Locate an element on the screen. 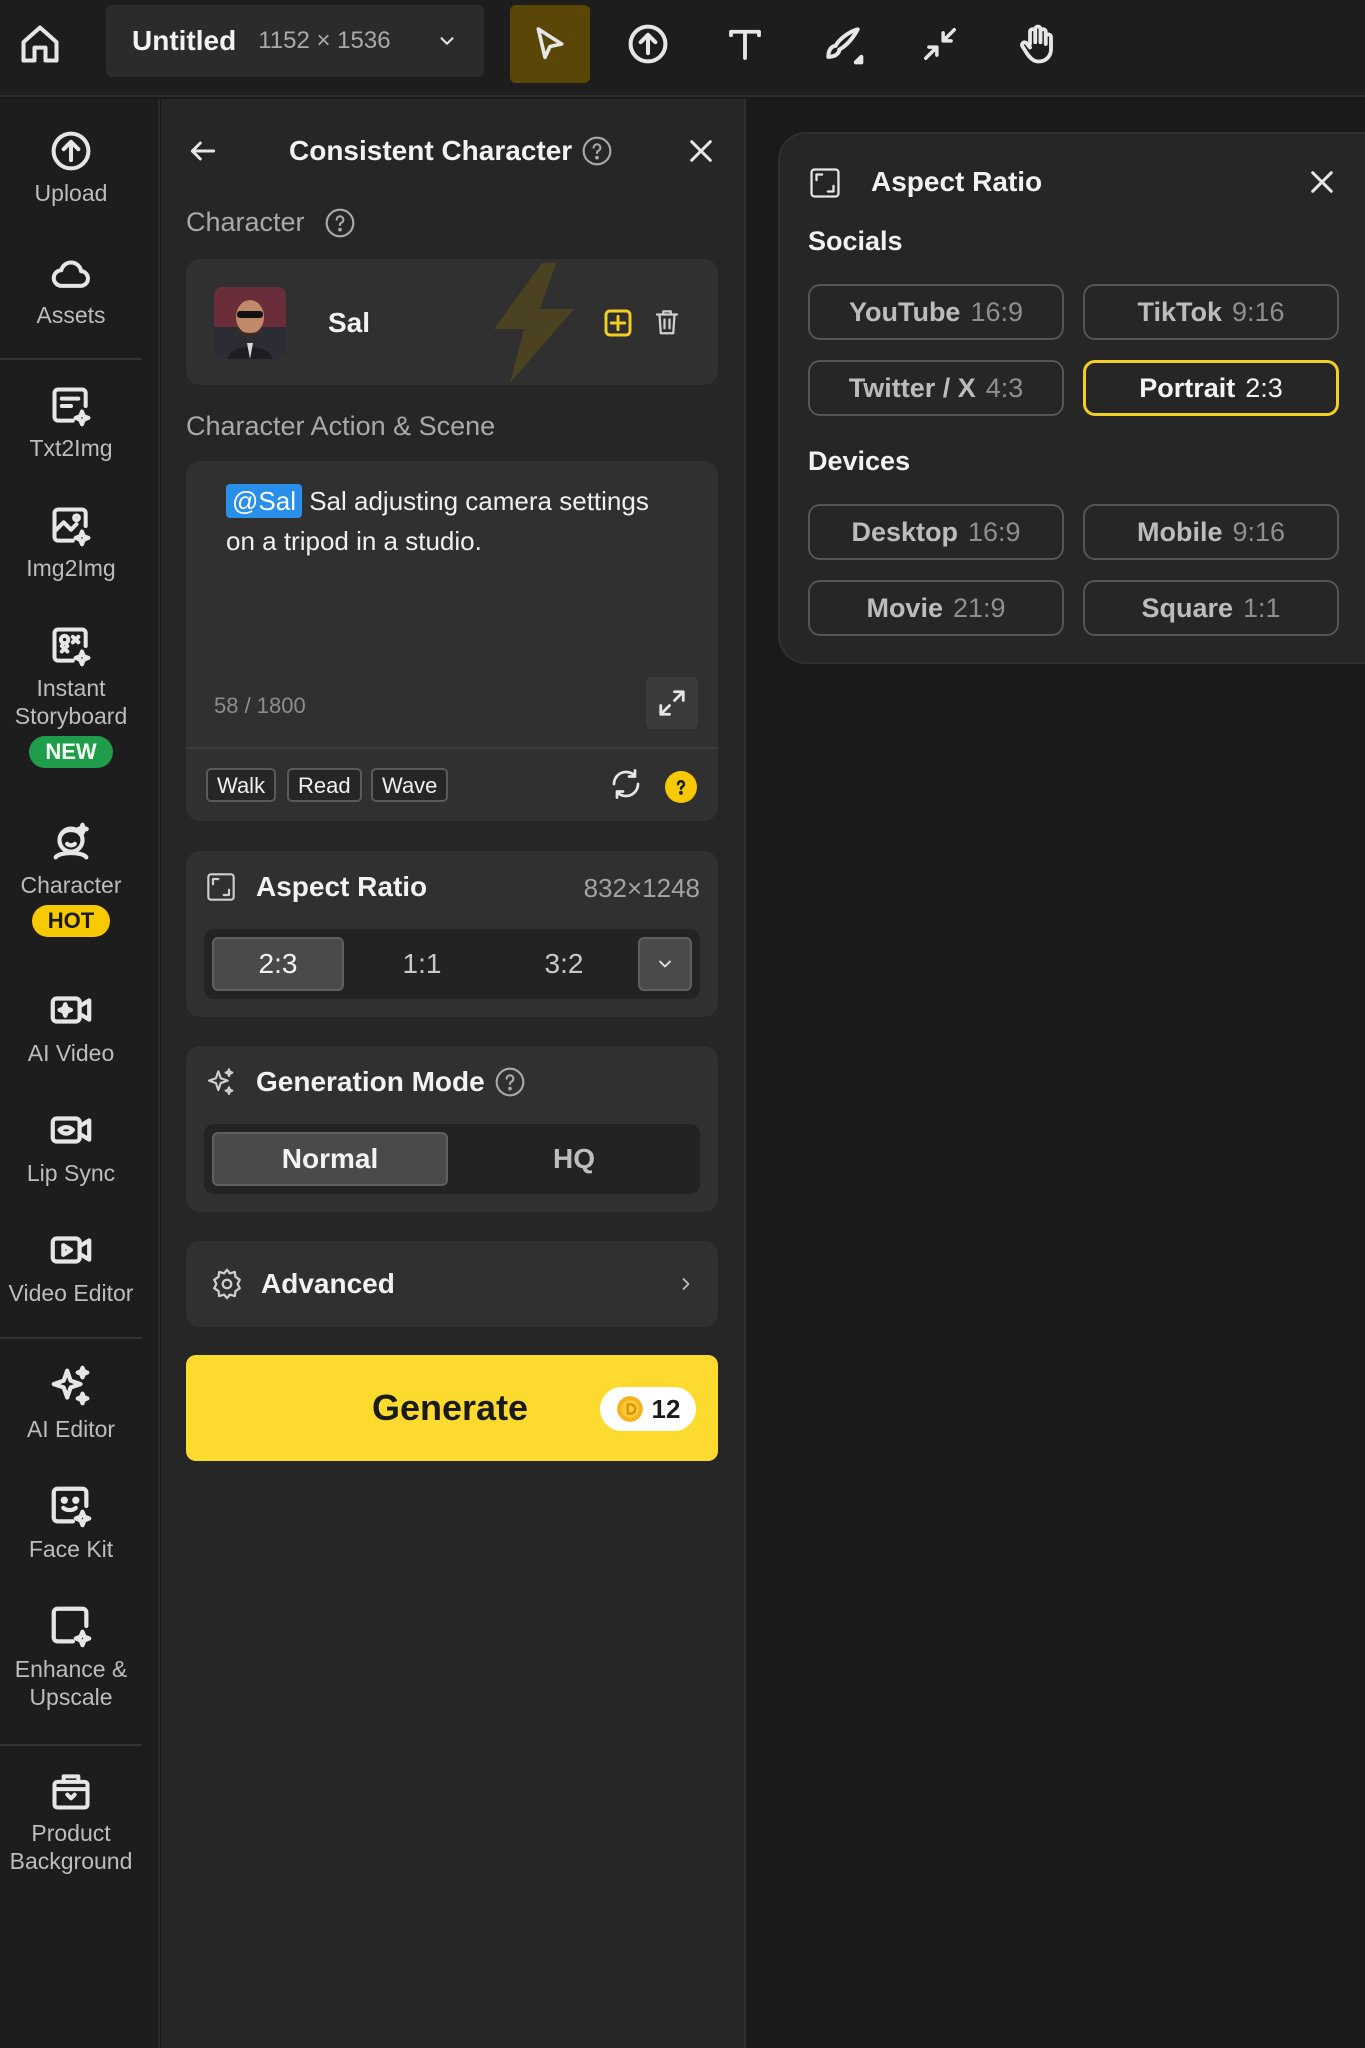 Image resolution: width=1365 pixels, height=2048 pixels. panel-header: Consistent Character is located at coordinates (453, 149).